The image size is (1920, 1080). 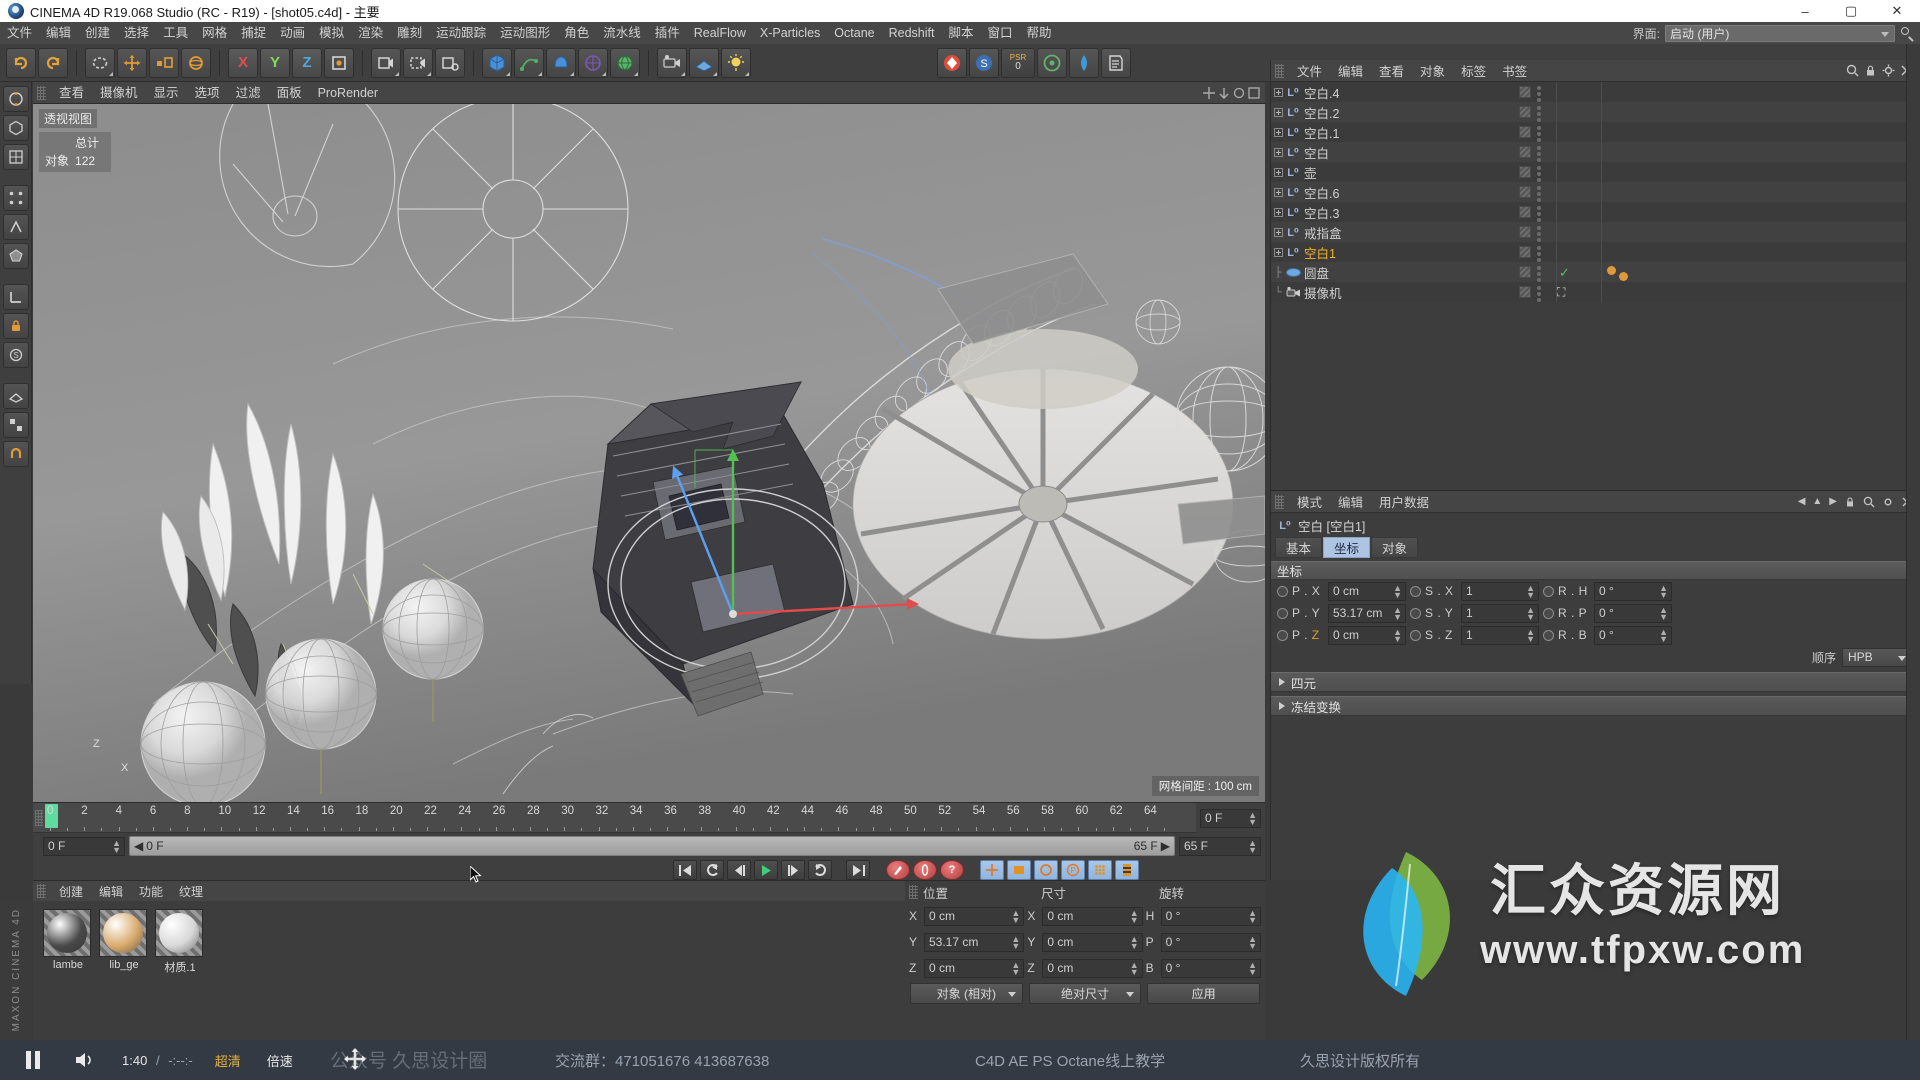 What do you see at coordinates (119, 93) in the screenshot?
I see `viewport-menu-camera: 摄像机` at bounding box center [119, 93].